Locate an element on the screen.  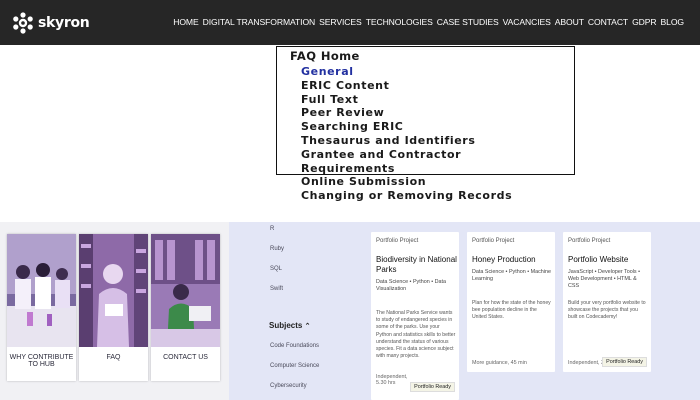
faq-home-link: FAQ Home is located at coordinates (420, 56).